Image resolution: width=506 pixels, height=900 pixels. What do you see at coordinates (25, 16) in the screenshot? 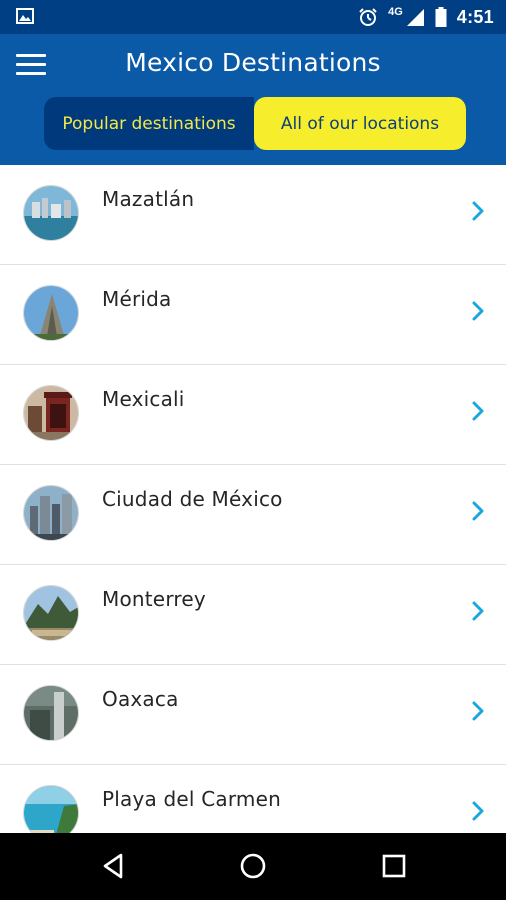
I see `image-icon` at bounding box center [25, 16].